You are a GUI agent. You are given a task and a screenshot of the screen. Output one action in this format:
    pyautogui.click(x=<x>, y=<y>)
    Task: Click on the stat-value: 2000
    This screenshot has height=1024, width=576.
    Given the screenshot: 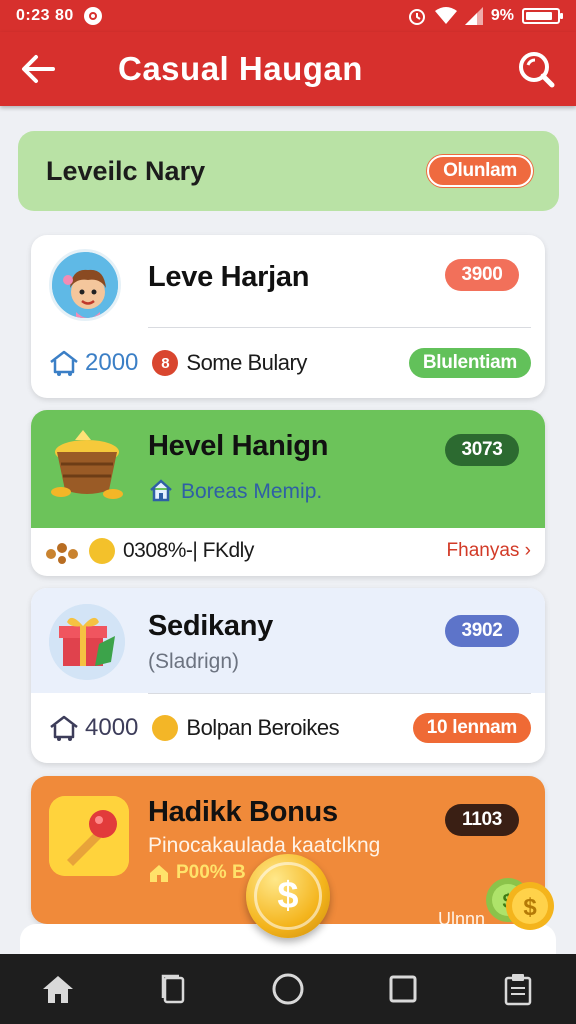 What is the action you would take?
    pyautogui.click(x=112, y=362)
    